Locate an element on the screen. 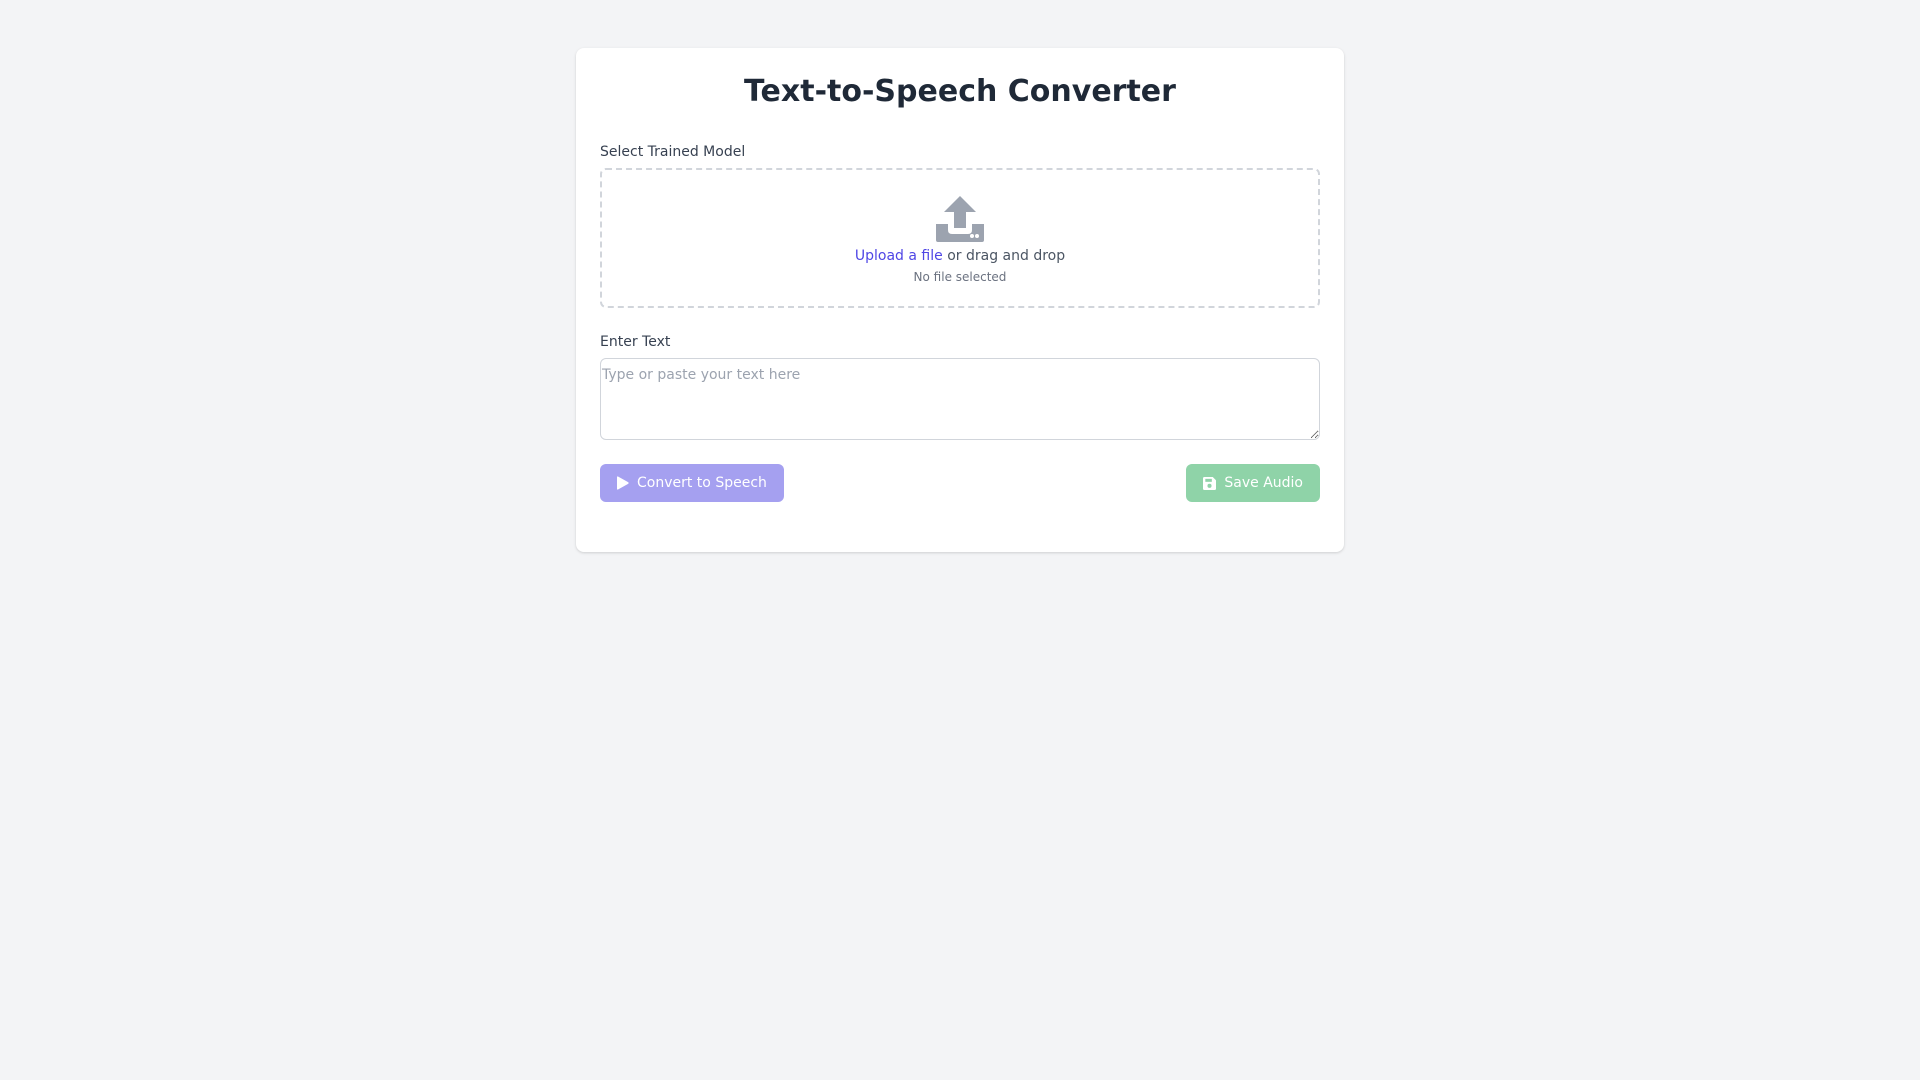 Image resolution: width=1920 pixels, height=1080 pixels. save-icon is located at coordinates (1210, 483).